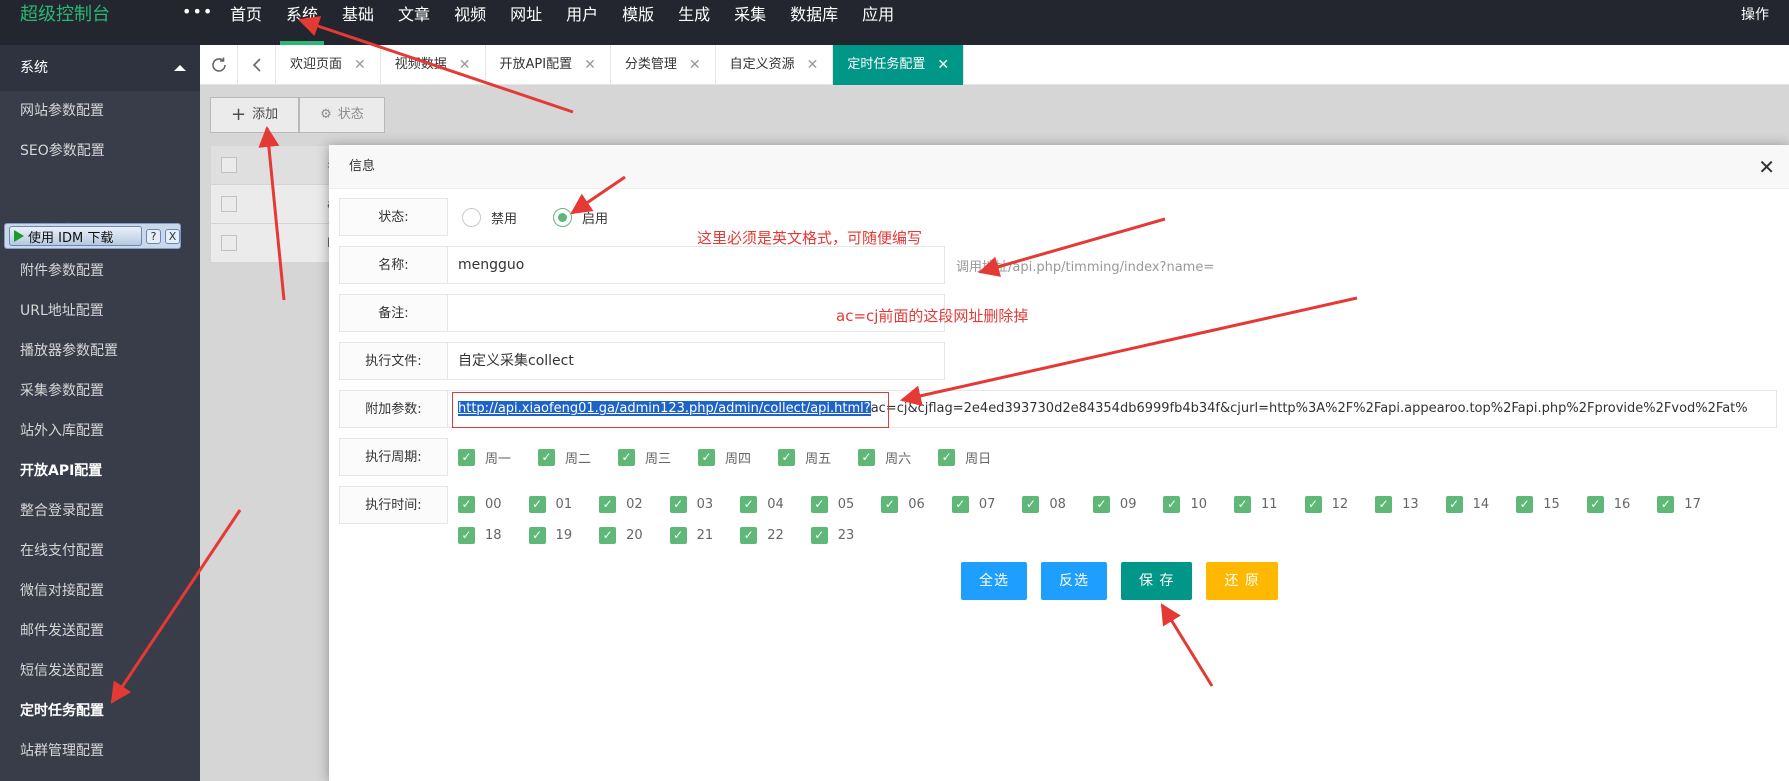  What do you see at coordinates (638, 22) in the screenshot?
I see `nav-template: 模版` at bounding box center [638, 22].